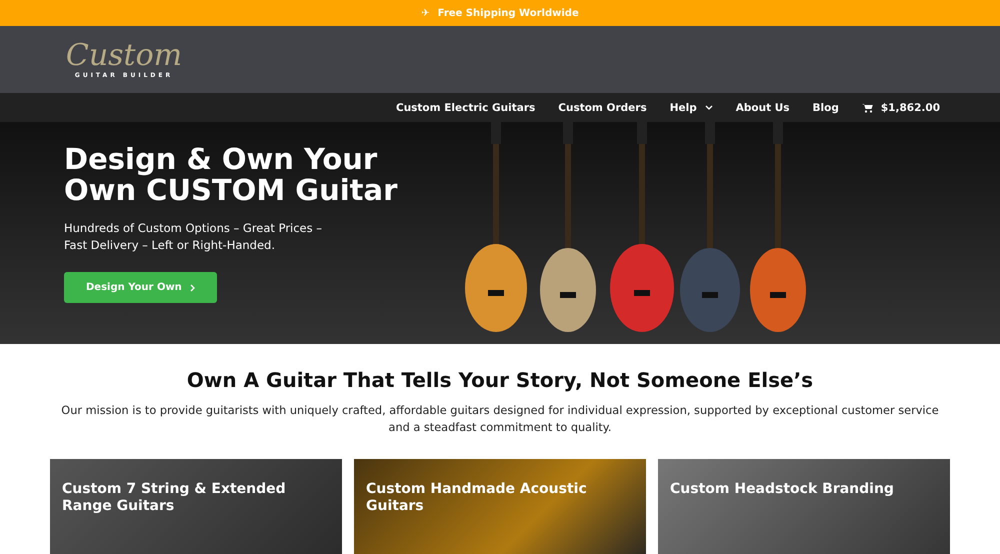 The width and height of the screenshot is (1000, 554). Describe the element at coordinates (192, 288) in the screenshot. I see `chevron-right-icon` at that location.